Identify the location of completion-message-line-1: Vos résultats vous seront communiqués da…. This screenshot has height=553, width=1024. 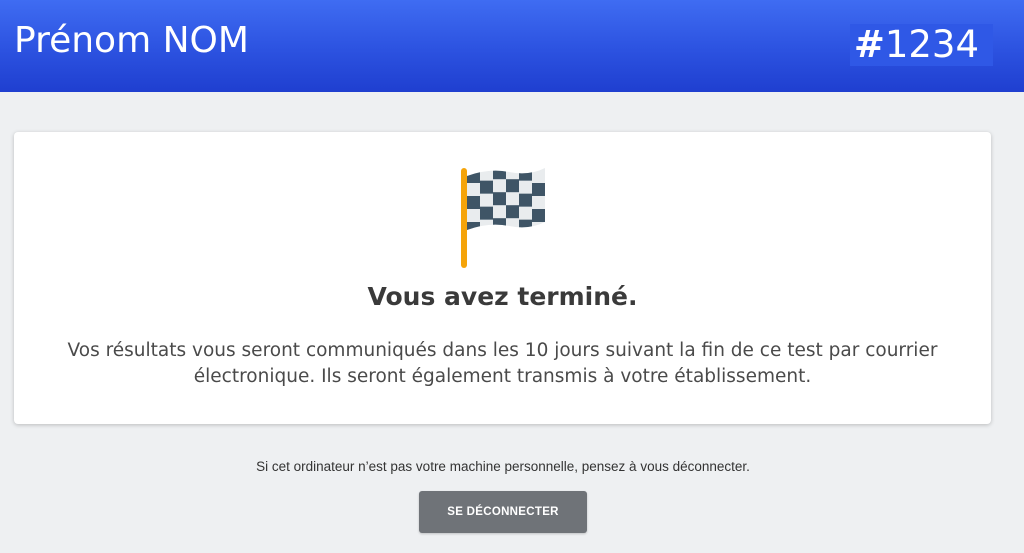
(502, 350).